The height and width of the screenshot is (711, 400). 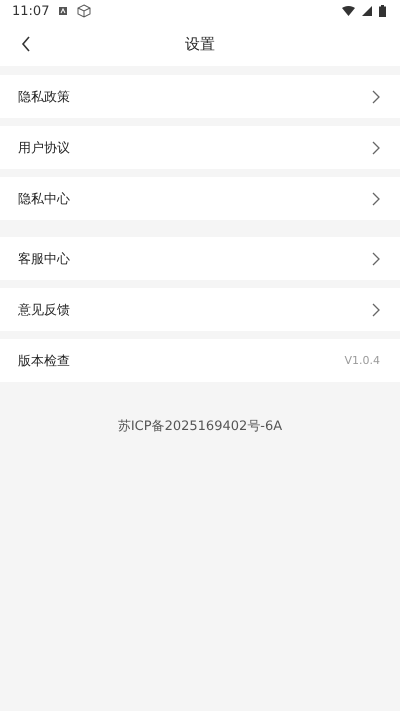 What do you see at coordinates (26, 44) in the screenshot?
I see `back-icon` at bounding box center [26, 44].